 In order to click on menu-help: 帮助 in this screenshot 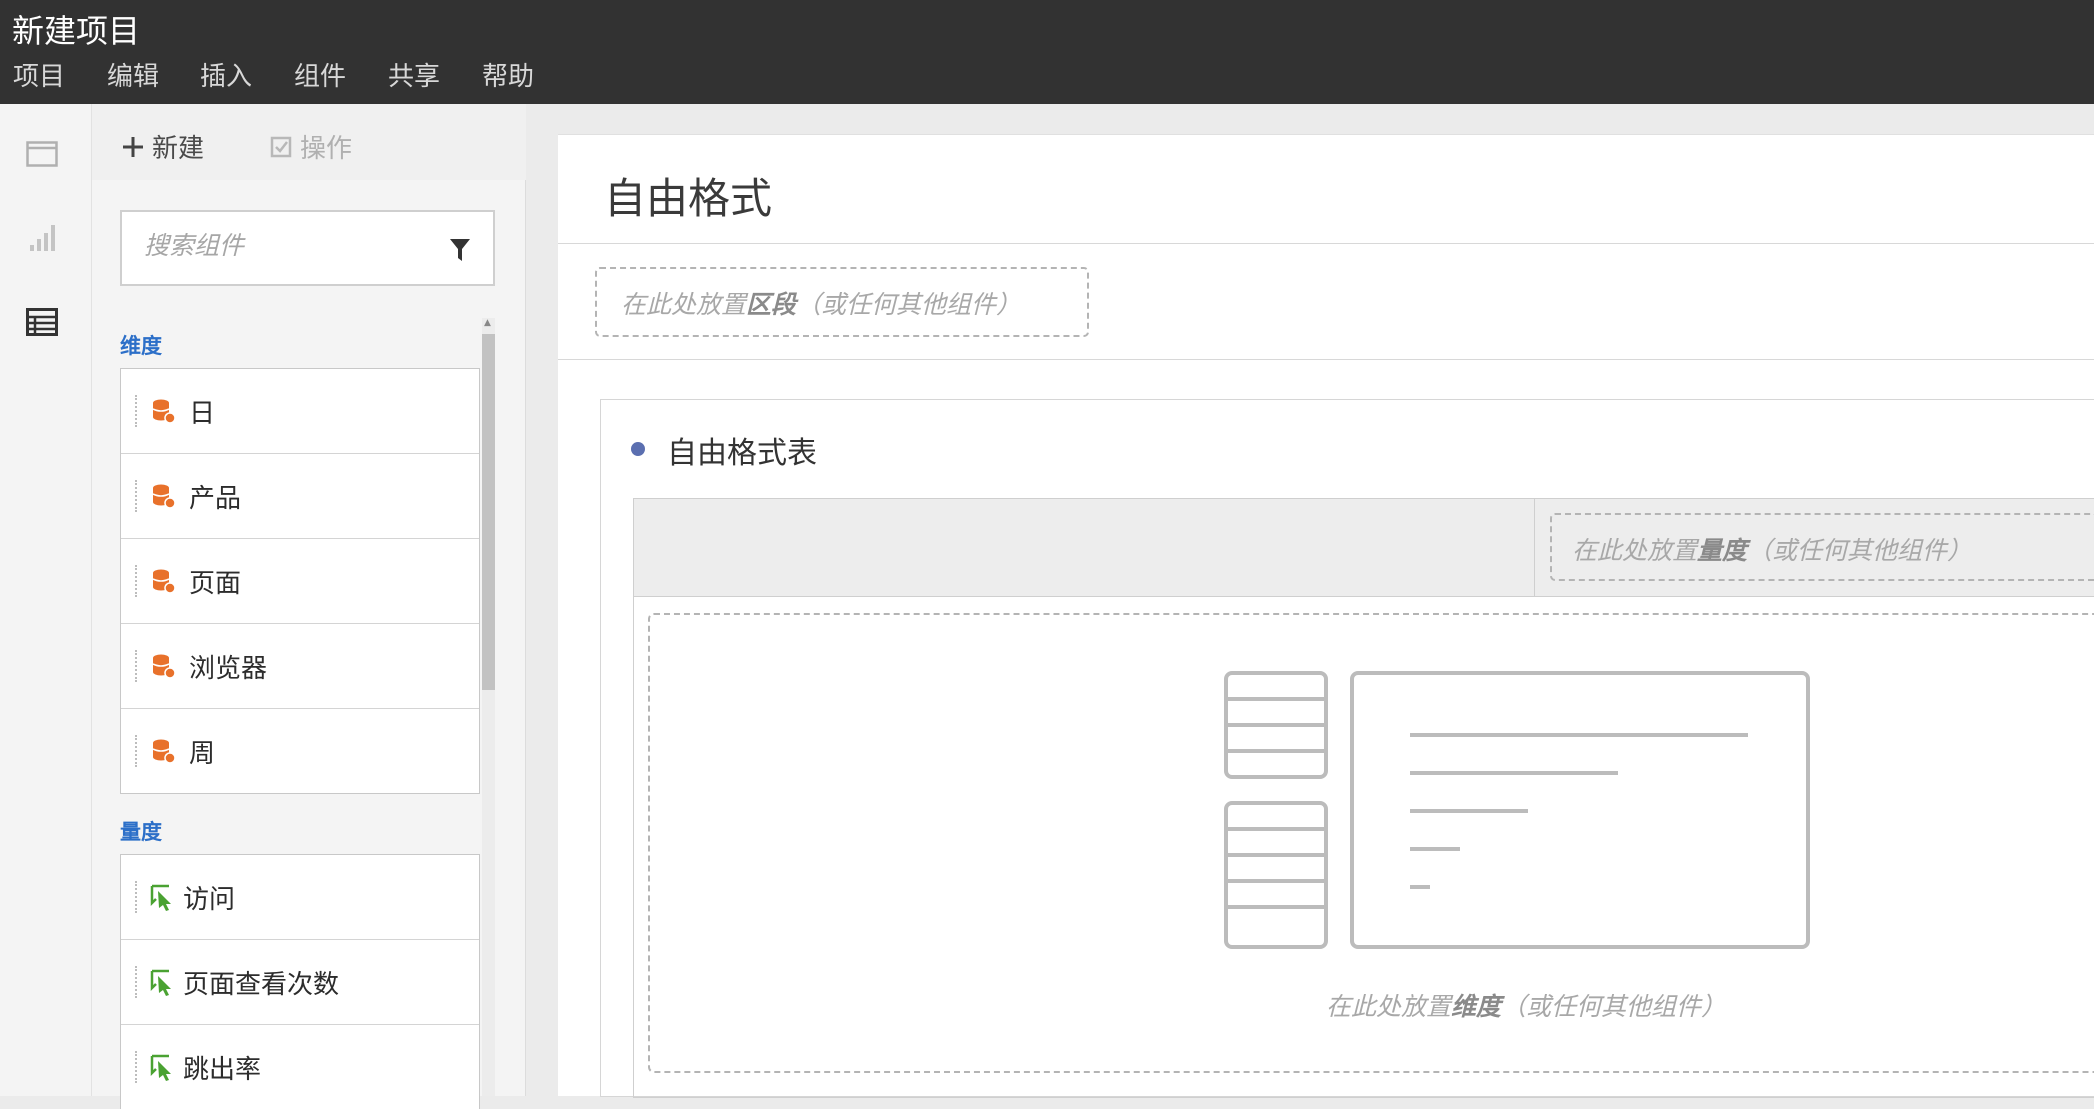, I will do `click(508, 74)`.